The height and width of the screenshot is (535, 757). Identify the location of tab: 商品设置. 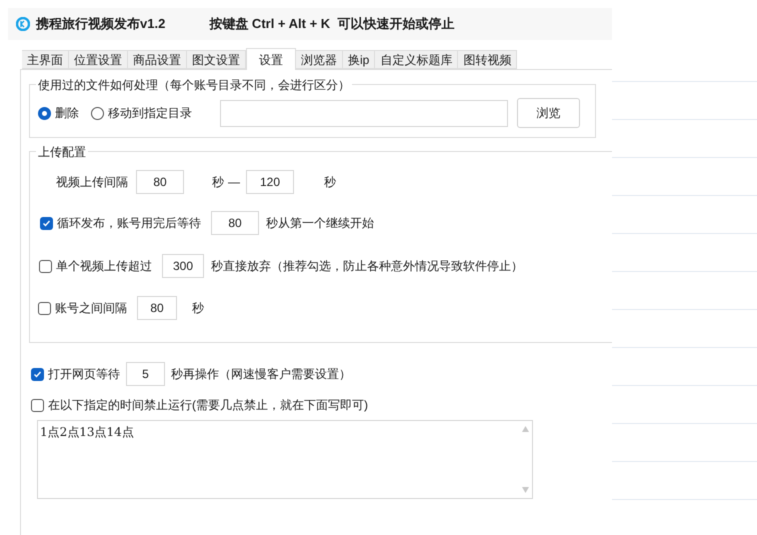
(157, 59).